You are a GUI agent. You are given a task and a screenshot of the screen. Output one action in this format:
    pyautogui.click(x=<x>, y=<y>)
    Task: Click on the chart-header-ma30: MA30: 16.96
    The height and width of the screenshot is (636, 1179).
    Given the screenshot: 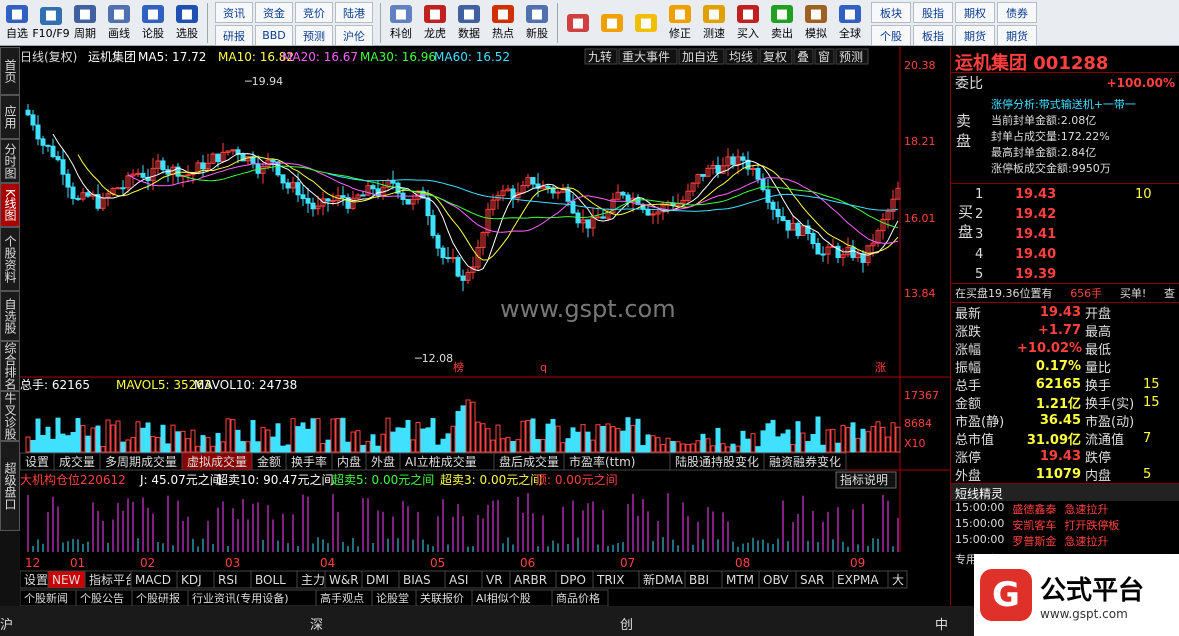 What is the action you would take?
    pyautogui.click(x=398, y=57)
    